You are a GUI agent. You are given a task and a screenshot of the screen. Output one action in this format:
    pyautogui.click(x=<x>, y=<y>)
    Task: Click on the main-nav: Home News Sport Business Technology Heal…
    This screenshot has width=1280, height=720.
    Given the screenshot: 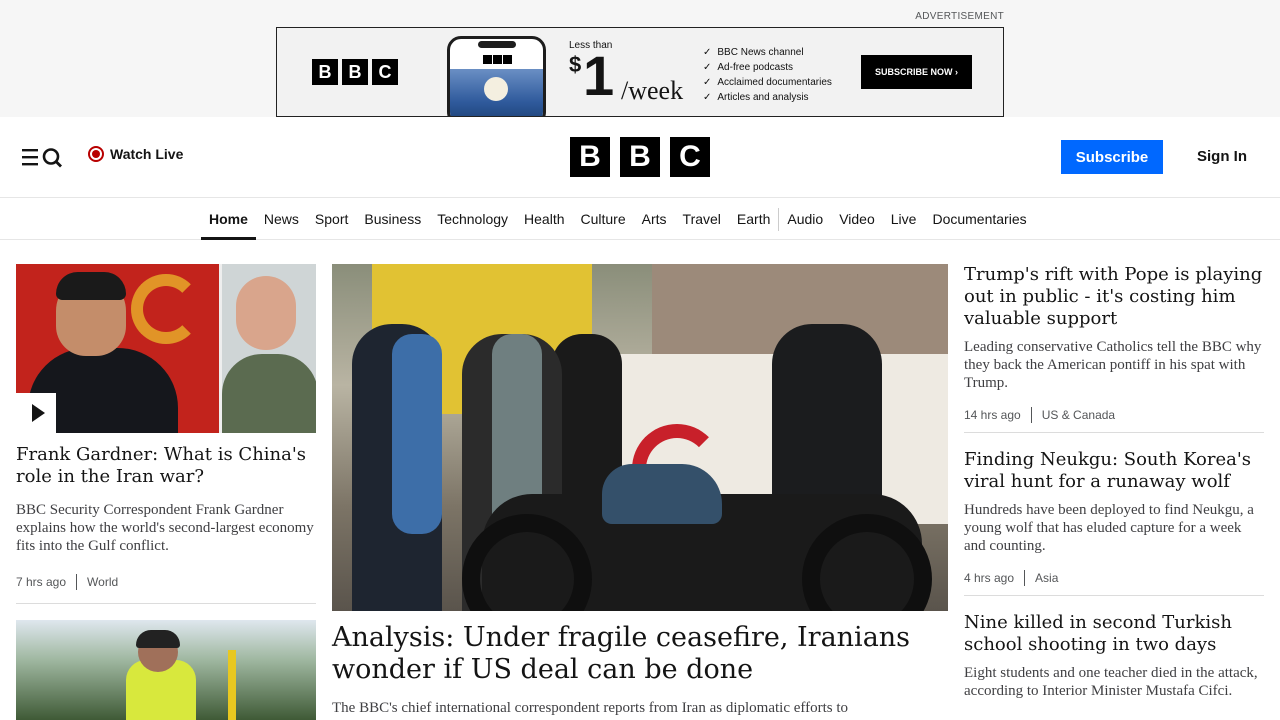 What is the action you would take?
    pyautogui.click(x=640, y=219)
    